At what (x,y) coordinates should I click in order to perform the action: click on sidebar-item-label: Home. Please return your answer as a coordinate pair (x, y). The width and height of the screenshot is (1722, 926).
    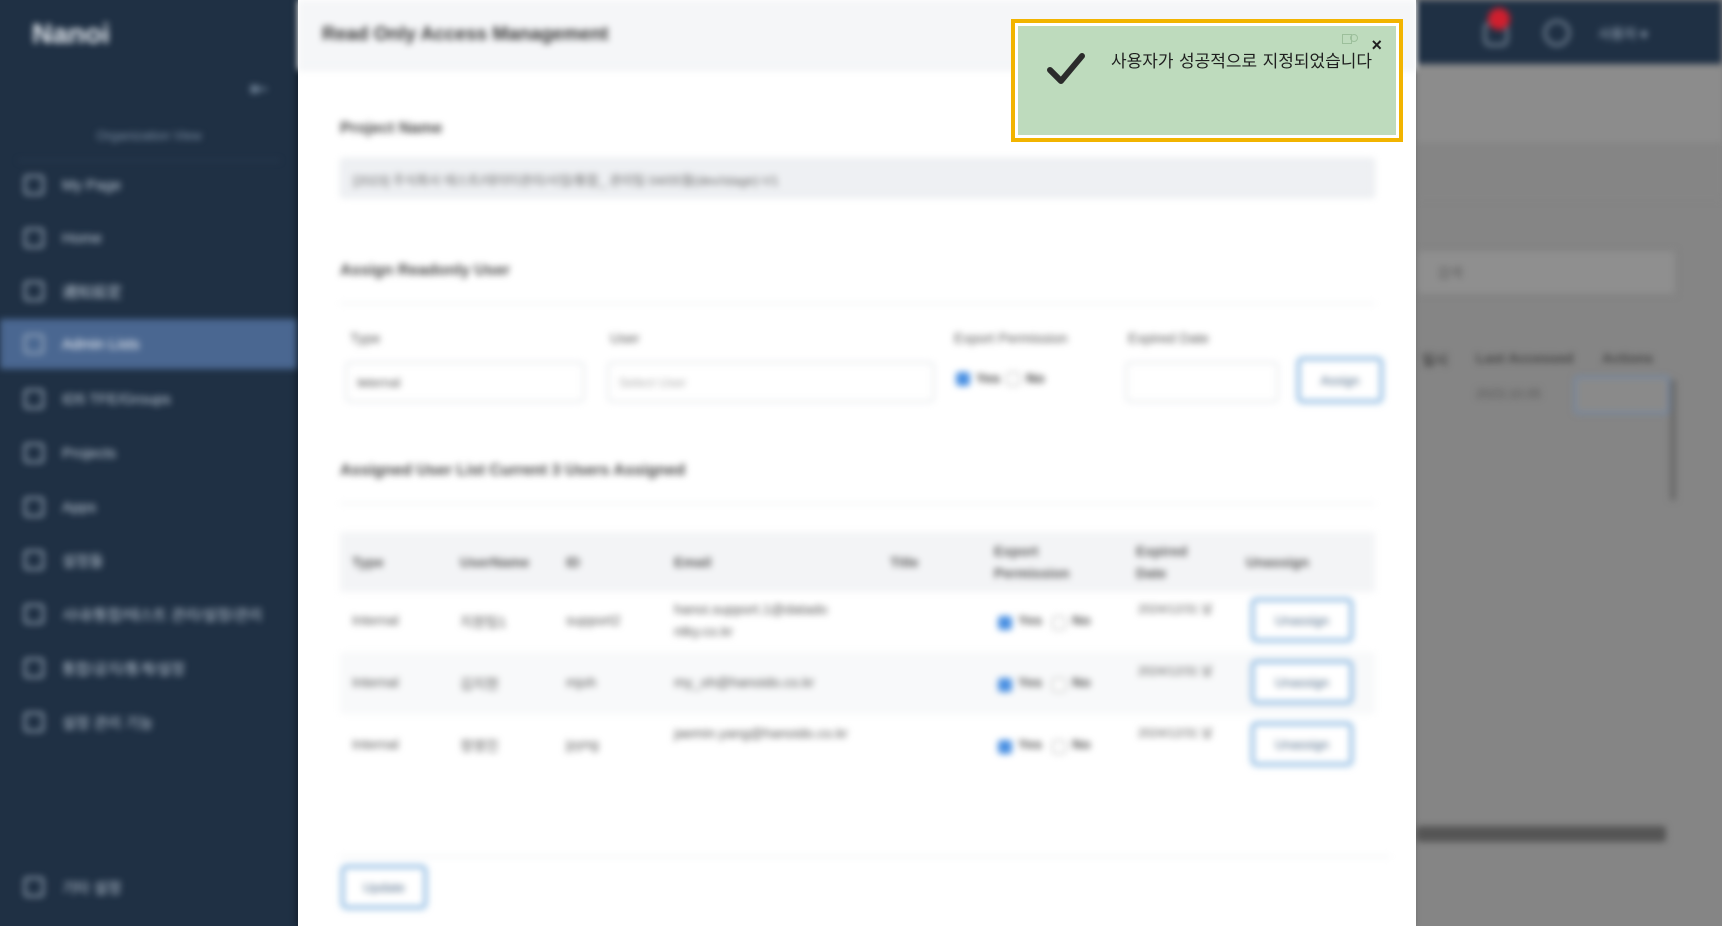
    Looking at the image, I should click on (82, 238).